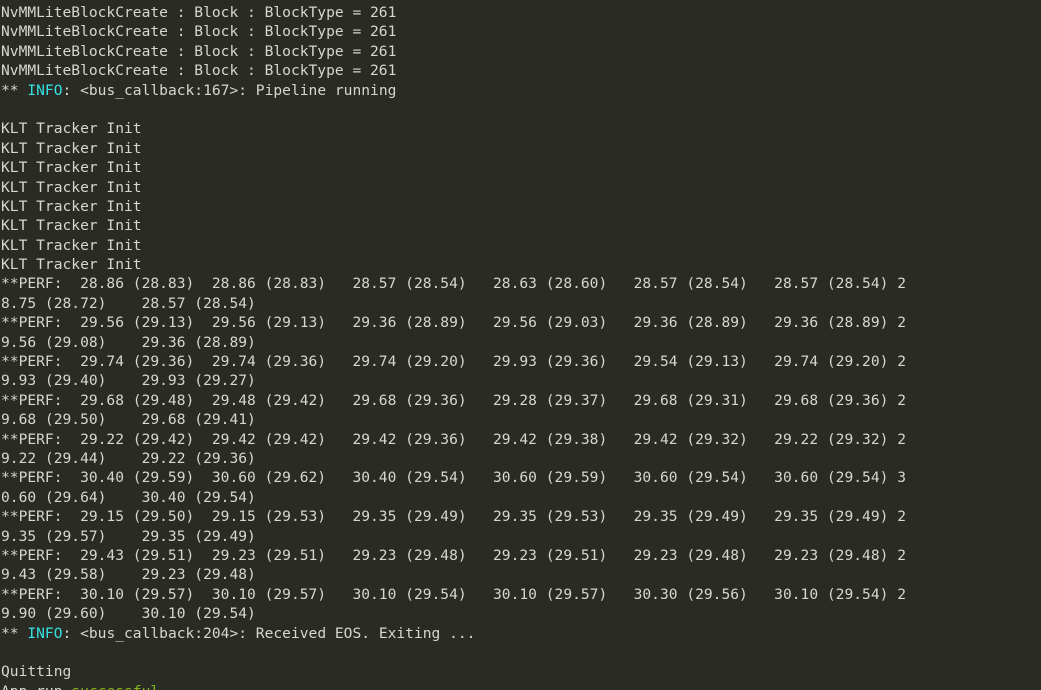 This screenshot has width=1041, height=690. I want to click on terminal-line: 9.68 (29.50) 29.68 (29.41), so click(521, 419).